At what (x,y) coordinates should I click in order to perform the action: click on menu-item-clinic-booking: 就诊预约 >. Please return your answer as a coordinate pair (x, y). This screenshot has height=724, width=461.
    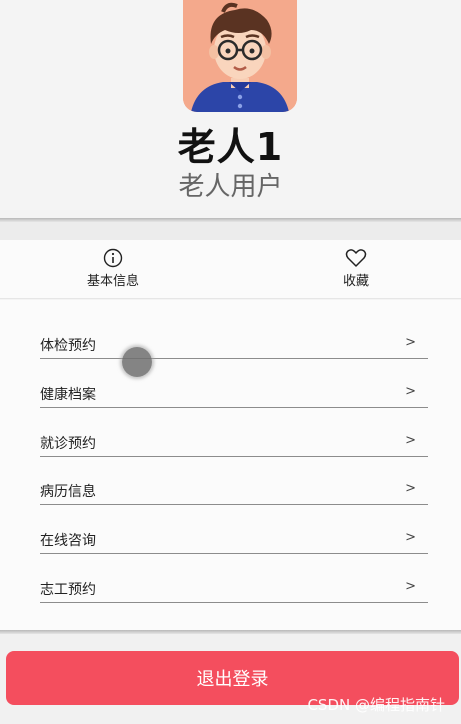
    Looking at the image, I should click on (234, 432).